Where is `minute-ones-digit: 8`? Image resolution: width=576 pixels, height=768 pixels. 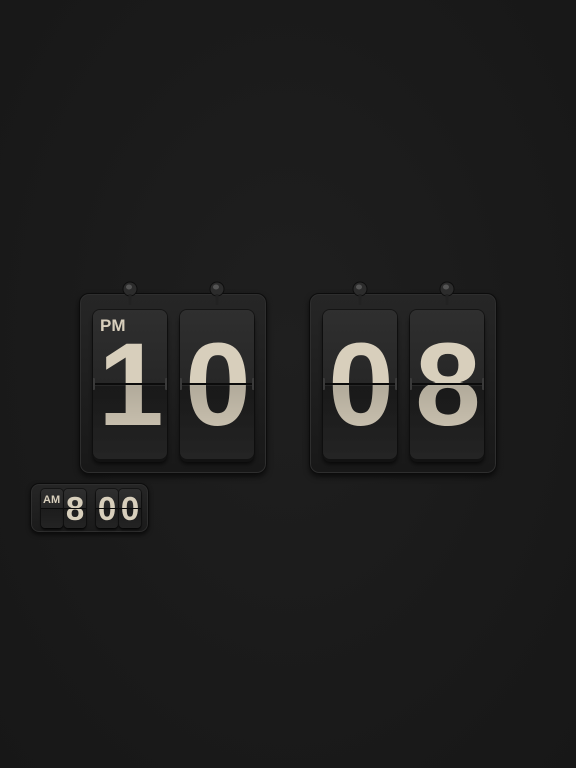
minute-ones-digit: 8 is located at coordinates (448, 385).